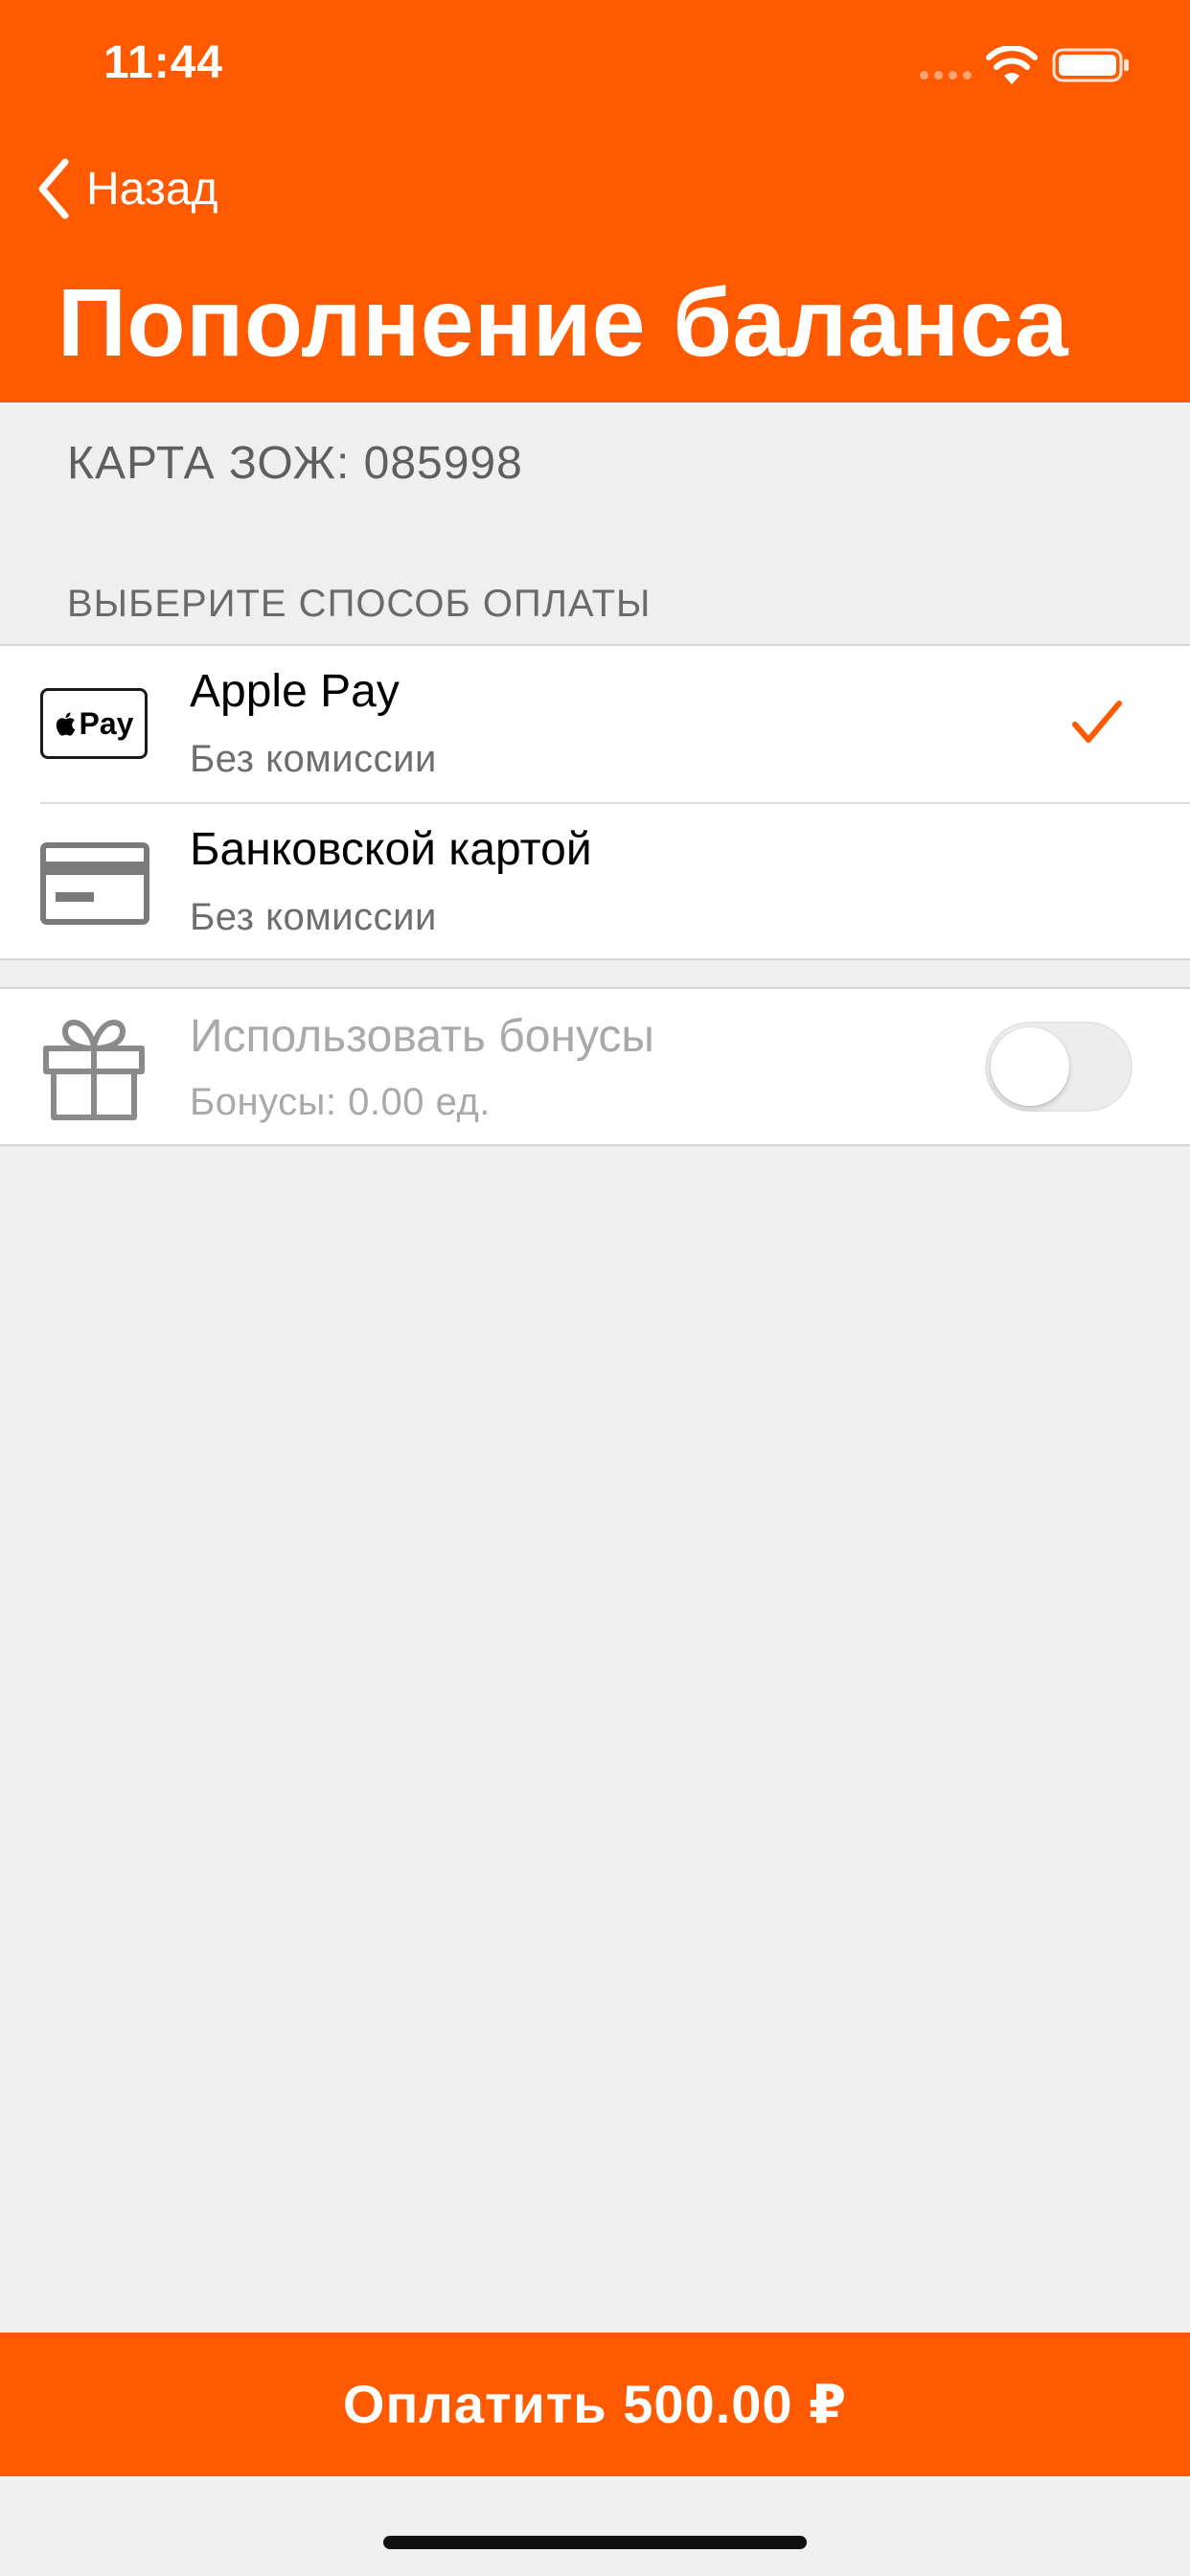 This screenshot has width=1190, height=2576. What do you see at coordinates (595, 2542) in the screenshot?
I see `home-indicator` at bounding box center [595, 2542].